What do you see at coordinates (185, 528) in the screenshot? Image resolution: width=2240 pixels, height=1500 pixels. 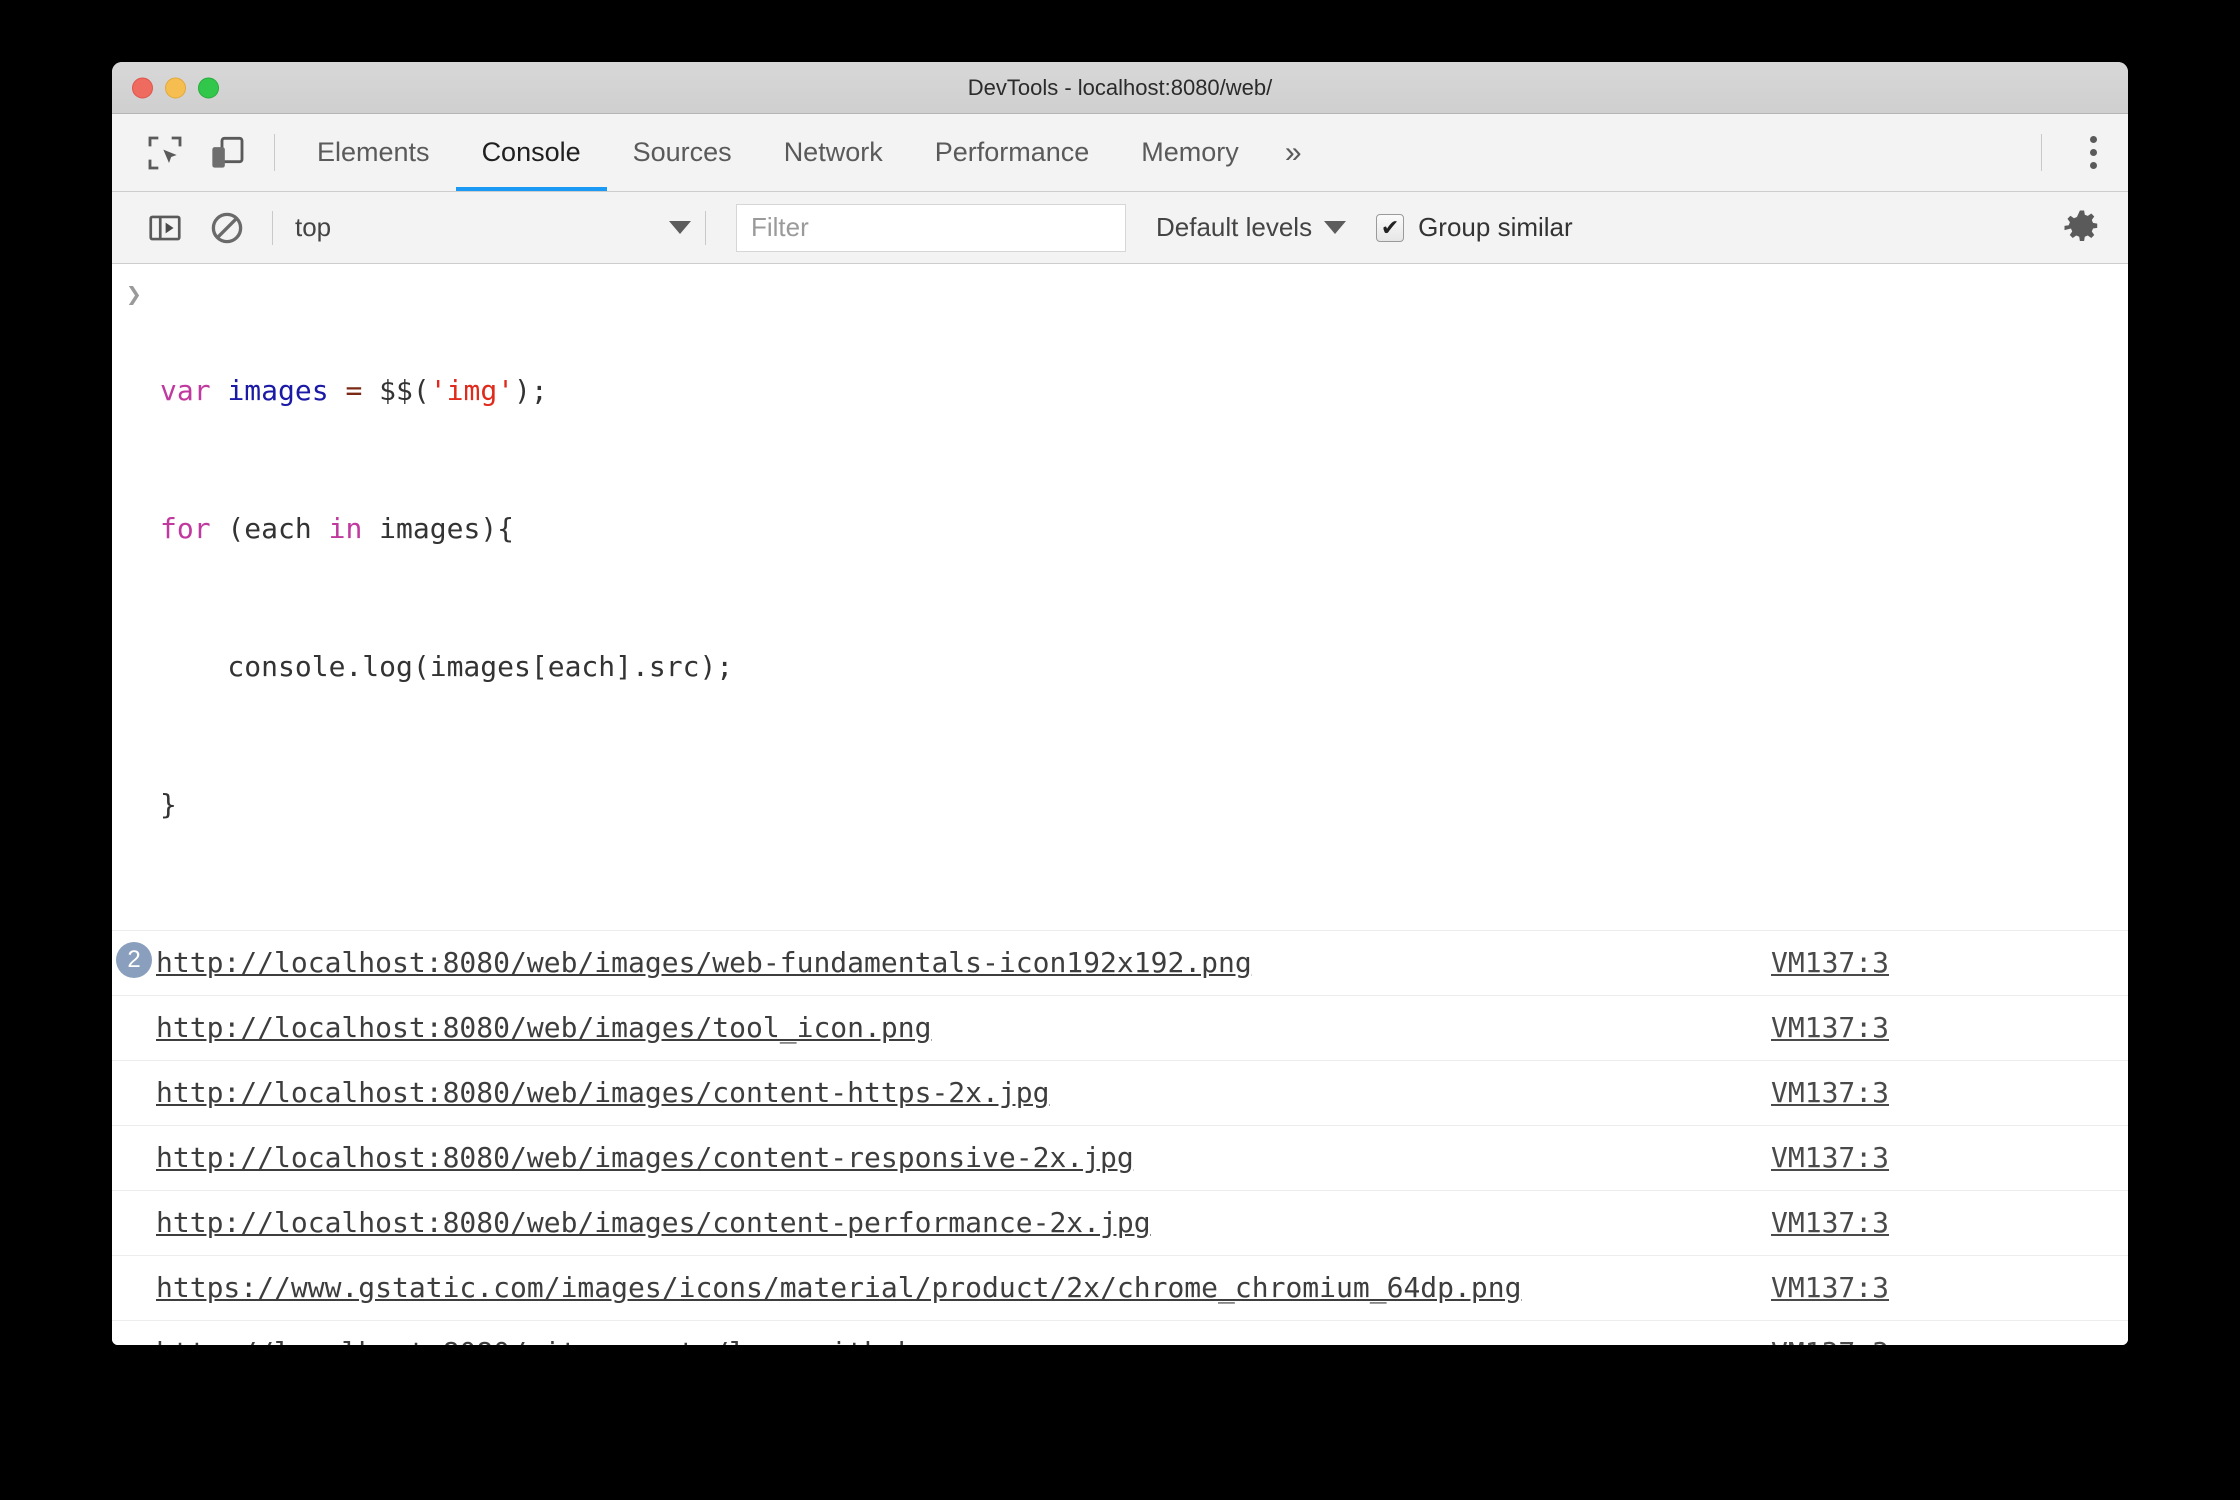 I see `code-token: for` at bounding box center [185, 528].